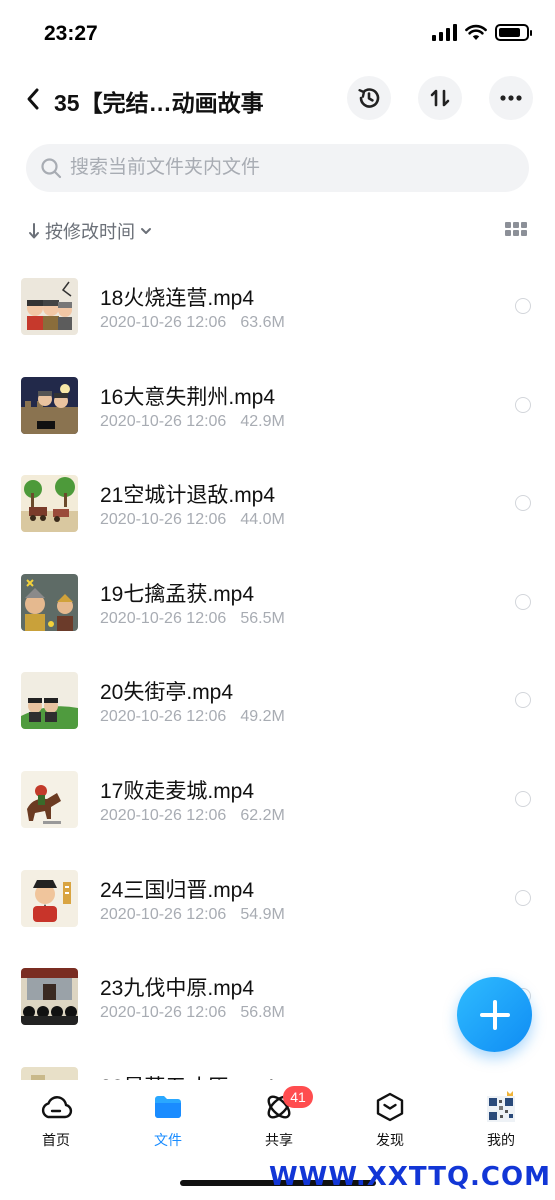  Describe the element at coordinates (168, 1140) in the screenshot. I see `tab-label: 文件` at that location.